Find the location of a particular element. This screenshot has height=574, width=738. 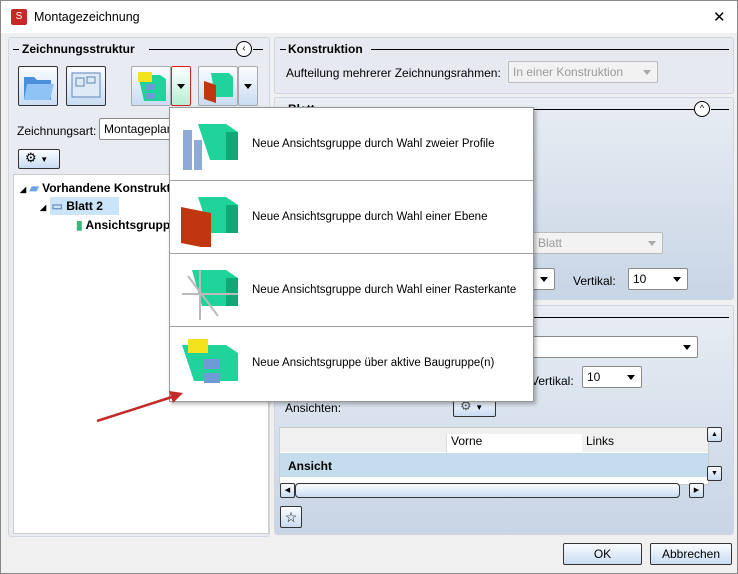

grid-edge-icon is located at coordinates (210, 295).